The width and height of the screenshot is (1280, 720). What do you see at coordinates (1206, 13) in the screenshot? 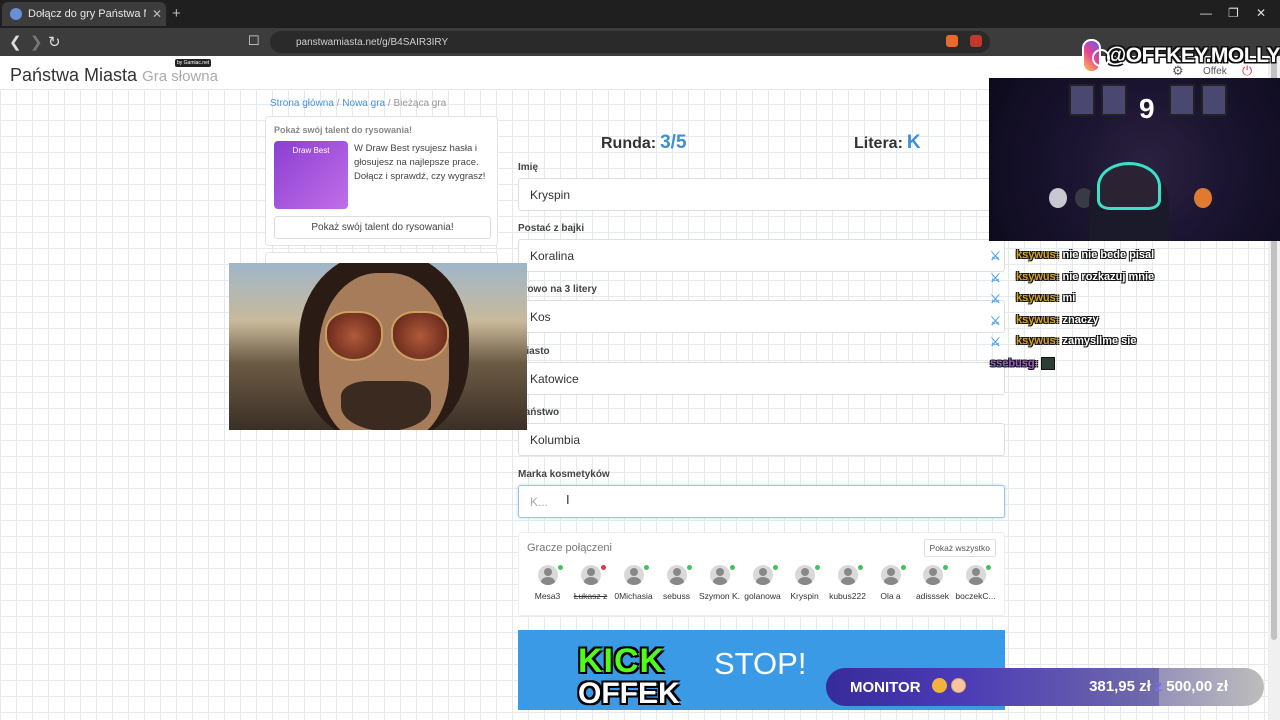
I see `minimize-icon: —` at bounding box center [1206, 13].